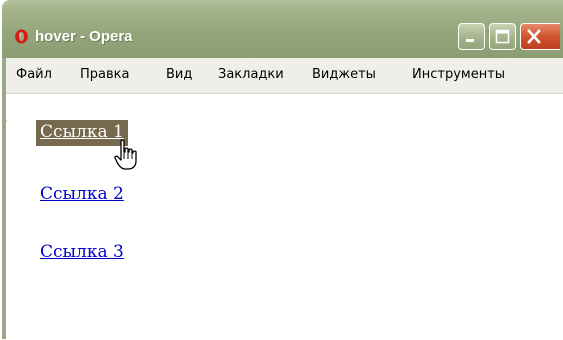  What do you see at coordinates (34, 74) in the screenshot?
I see `menu-file: Файл` at bounding box center [34, 74].